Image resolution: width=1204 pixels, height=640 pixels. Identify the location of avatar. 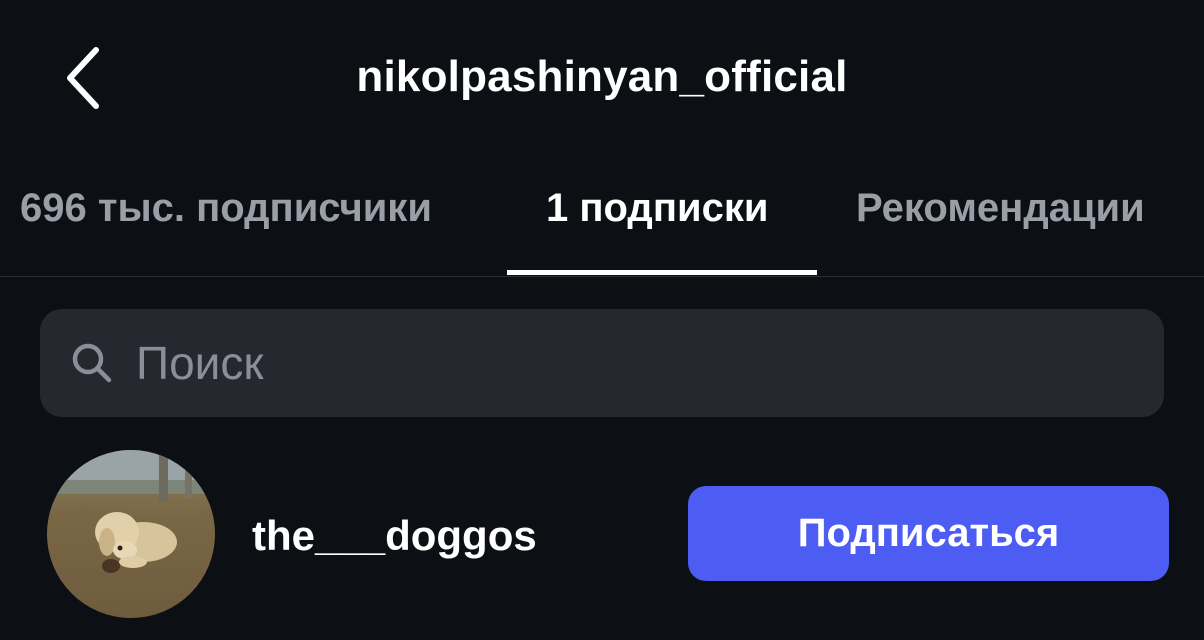
(131, 534).